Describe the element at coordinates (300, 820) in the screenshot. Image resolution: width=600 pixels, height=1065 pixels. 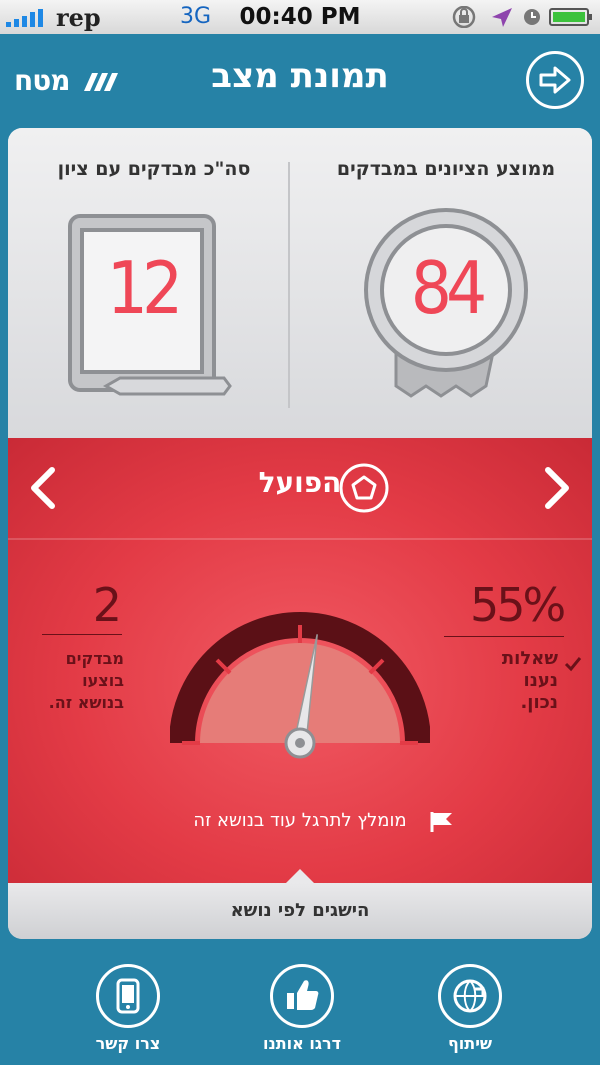
I see `recommendation-text: מומלץ לתרגל עוד בנושא זה` at that location.